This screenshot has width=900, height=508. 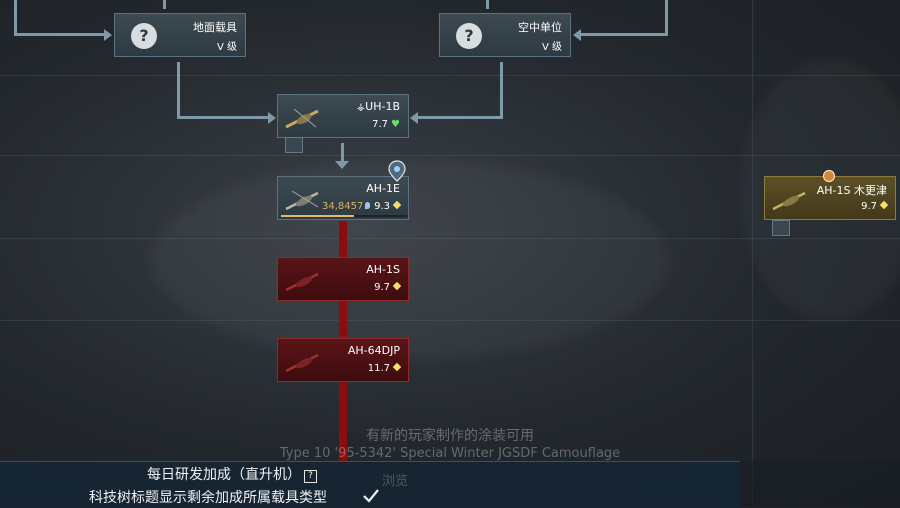 I want to click on card-name: AH-64DJP, so click(x=373, y=350).